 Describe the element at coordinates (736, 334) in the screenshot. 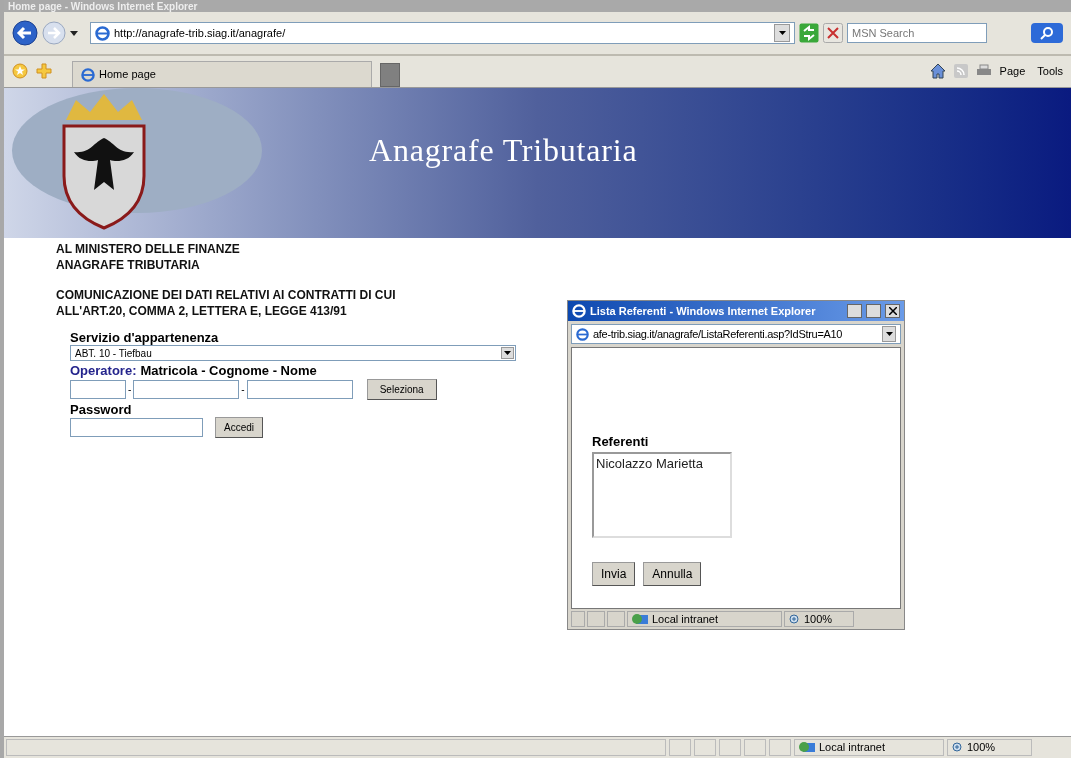

I see `popup-address-field: afe-trib.siag.it/anagrafe/ListaReferenti.asp?IdStru=A10` at that location.